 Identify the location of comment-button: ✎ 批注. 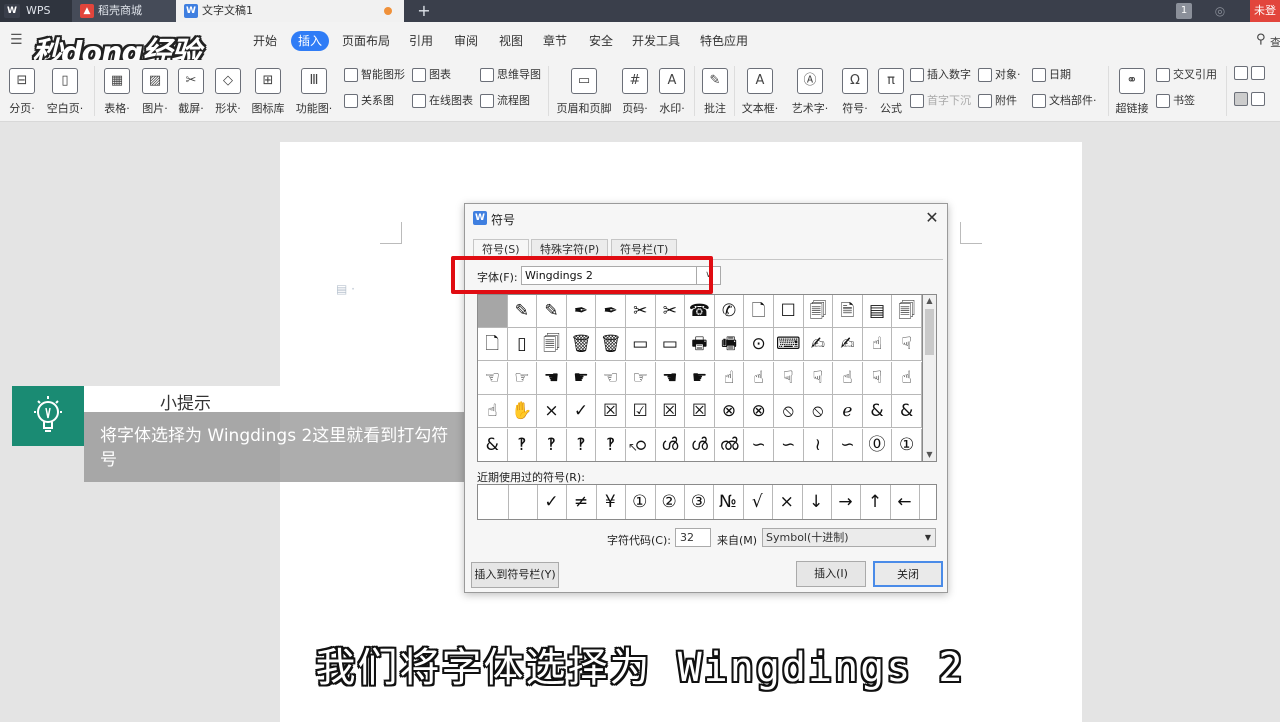
(715, 92).